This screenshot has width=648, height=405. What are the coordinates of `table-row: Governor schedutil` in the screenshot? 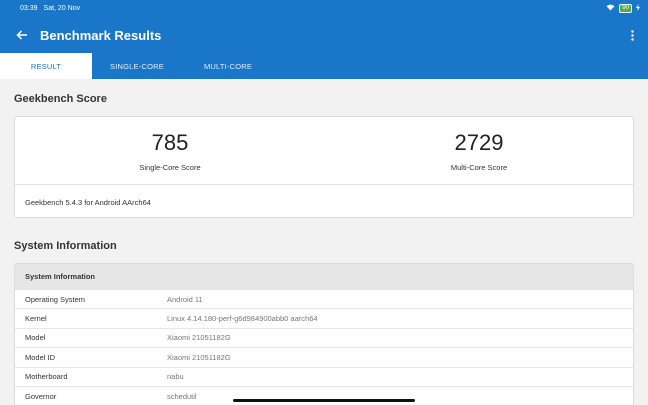 It's located at (324, 395).